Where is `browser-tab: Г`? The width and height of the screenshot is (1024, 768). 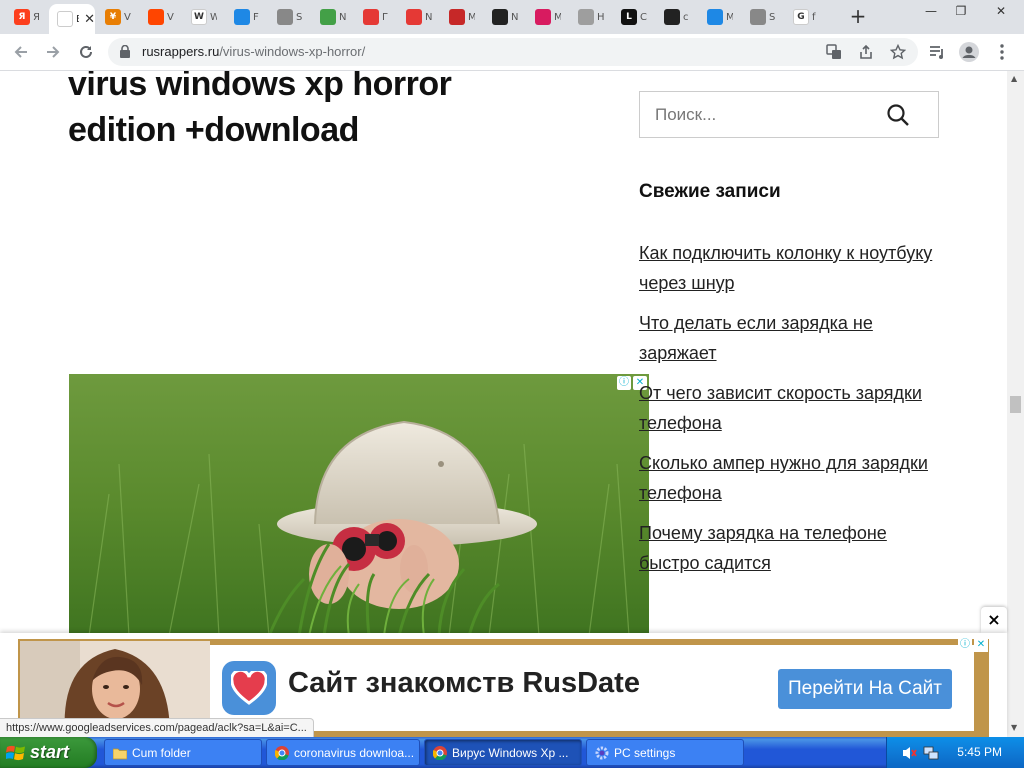 browser-tab: Г is located at coordinates (372, 17).